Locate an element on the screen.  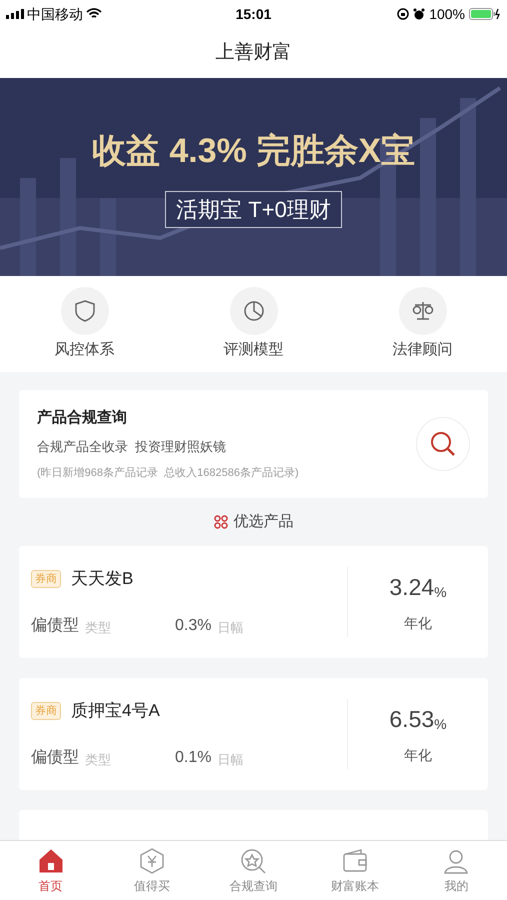
home-icon is located at coordinates (50, 860).